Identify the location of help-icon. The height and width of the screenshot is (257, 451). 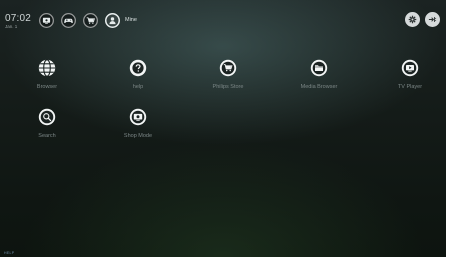
(138, 68).